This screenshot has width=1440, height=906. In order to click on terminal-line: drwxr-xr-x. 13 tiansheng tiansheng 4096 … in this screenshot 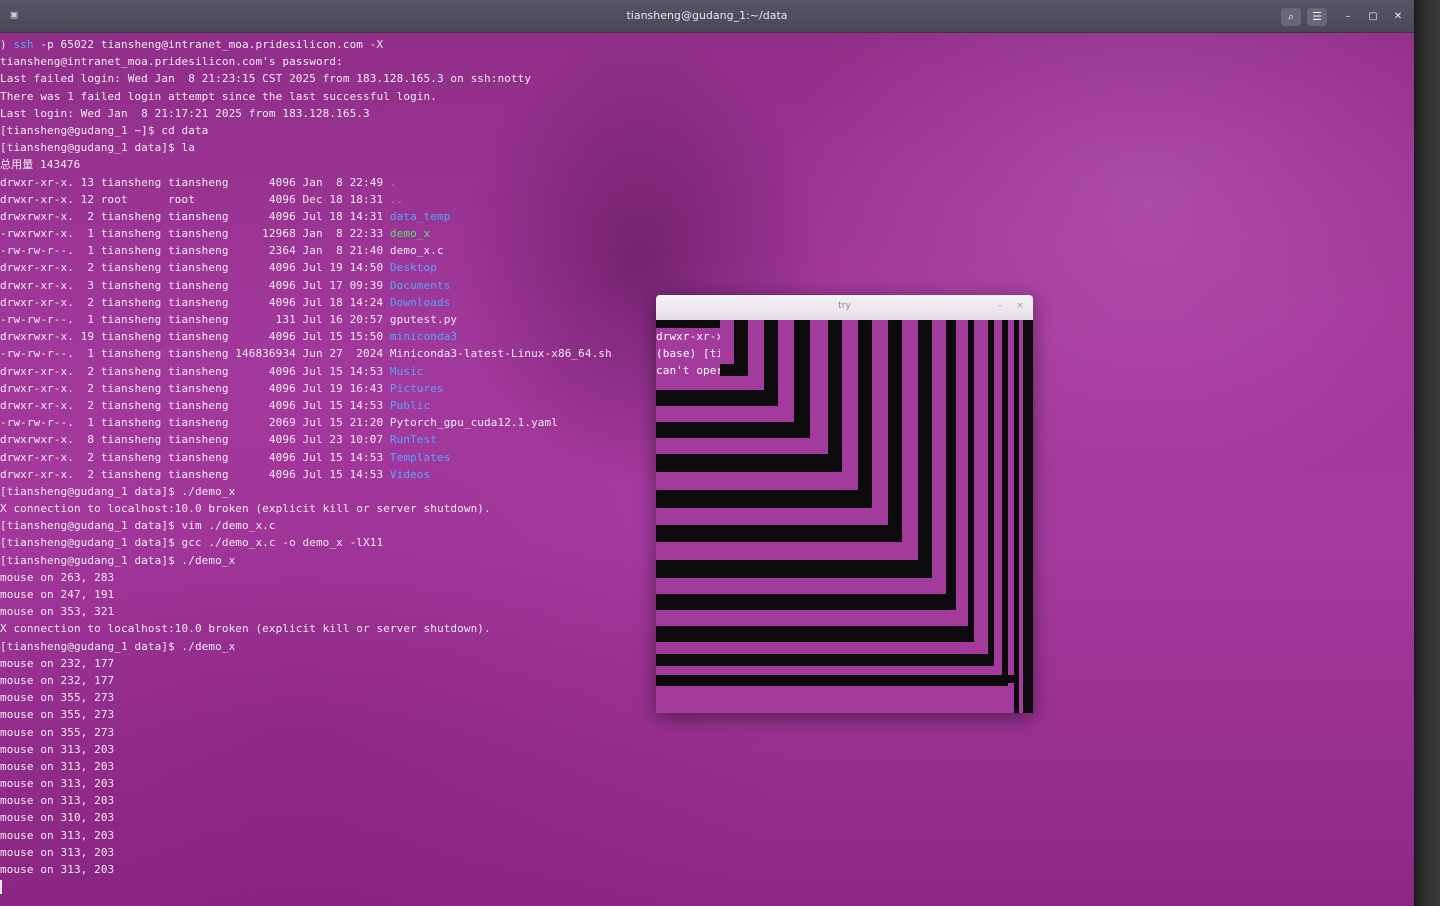, I will do `click(707, 182)`.